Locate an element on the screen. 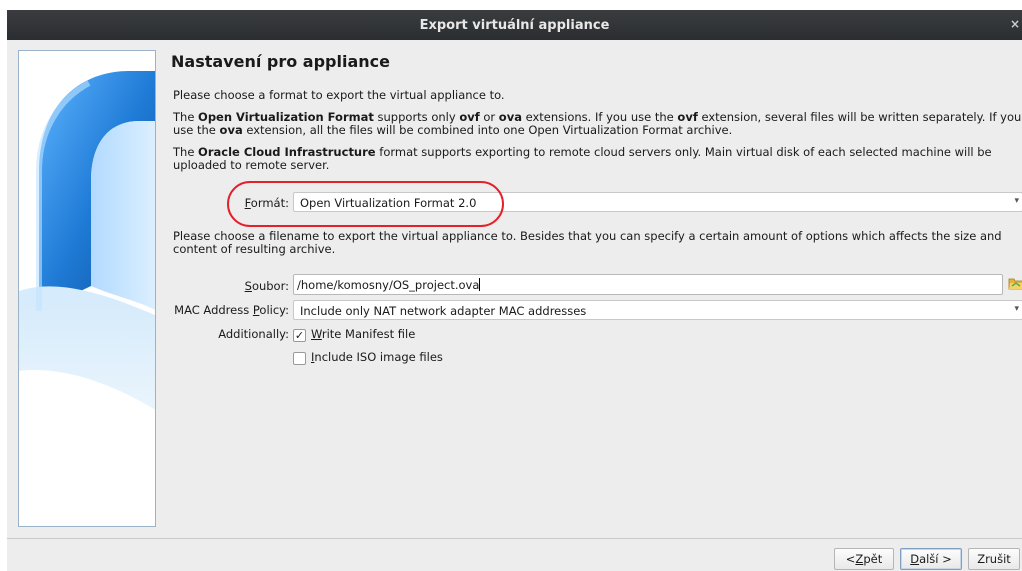 The image size is (1022, 571). wizard-side-image is located at coordinates (87, 288).